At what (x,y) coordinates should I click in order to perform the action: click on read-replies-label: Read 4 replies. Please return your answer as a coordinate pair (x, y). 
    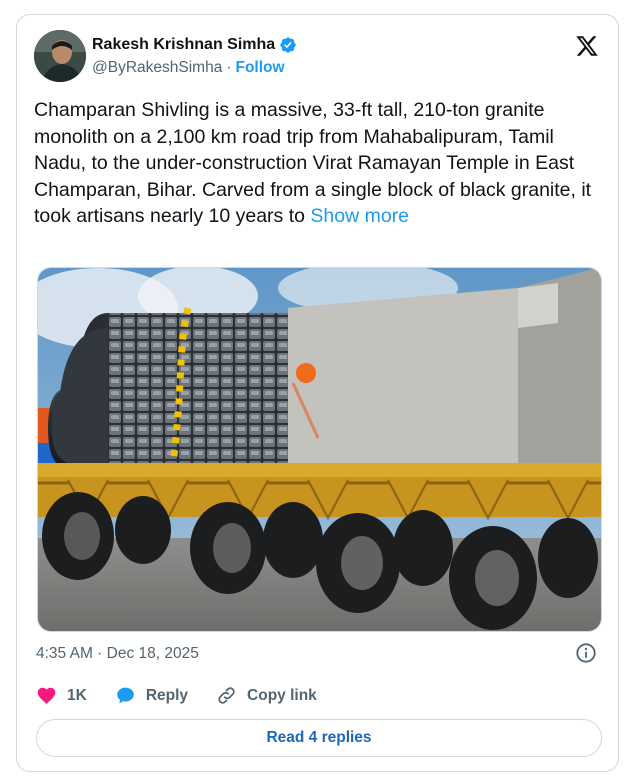
    Looking at the image, I should click on (319, 737).